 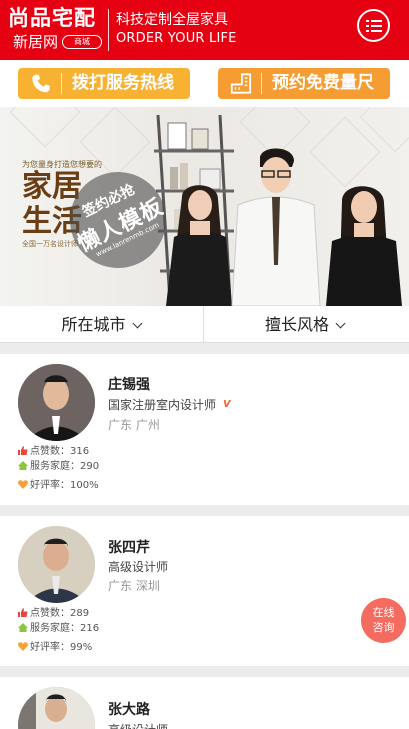 What do you see at coordinates (129, 384) in the screenshot?
I see `designer-name: 庄锡强` at bounding box center [129, 384].